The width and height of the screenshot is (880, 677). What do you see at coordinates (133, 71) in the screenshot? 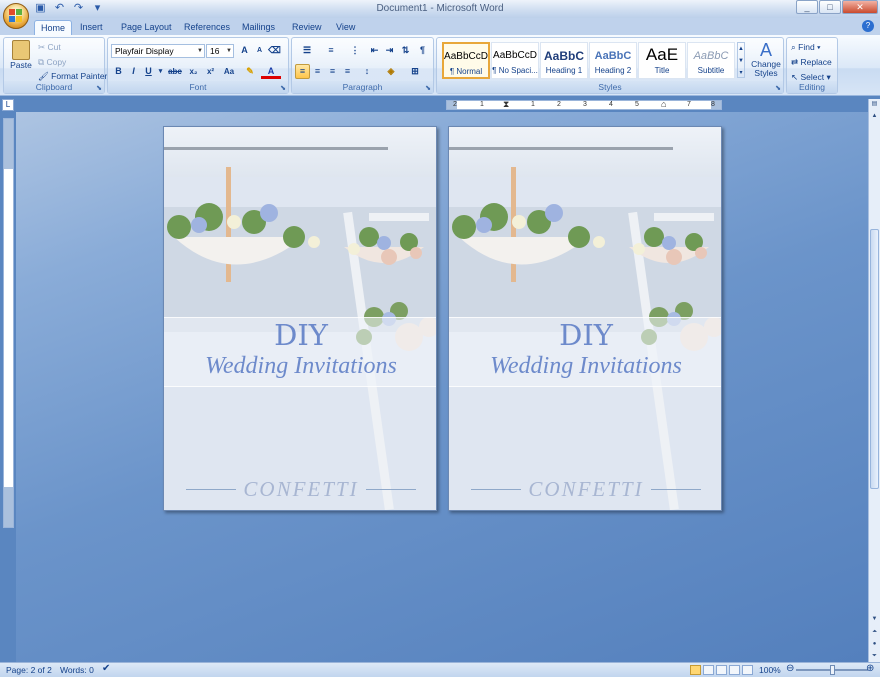
I see `italic-button: I` at bounding box center [133, 71].